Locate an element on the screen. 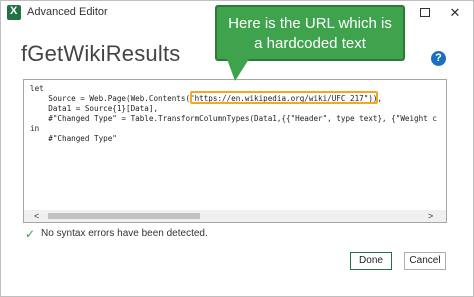  code-line: #"Changed Type" is located at coordinates (73, 138).